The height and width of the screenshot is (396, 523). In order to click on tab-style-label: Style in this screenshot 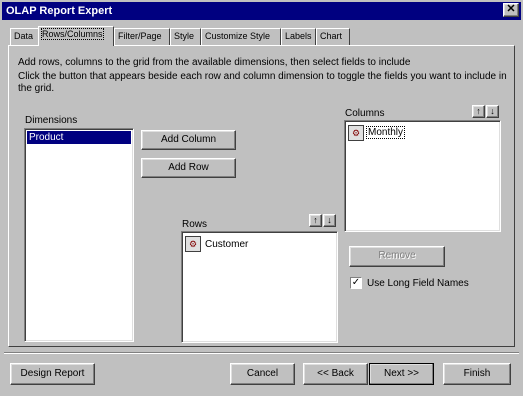, I will do `click(184, 36)`.